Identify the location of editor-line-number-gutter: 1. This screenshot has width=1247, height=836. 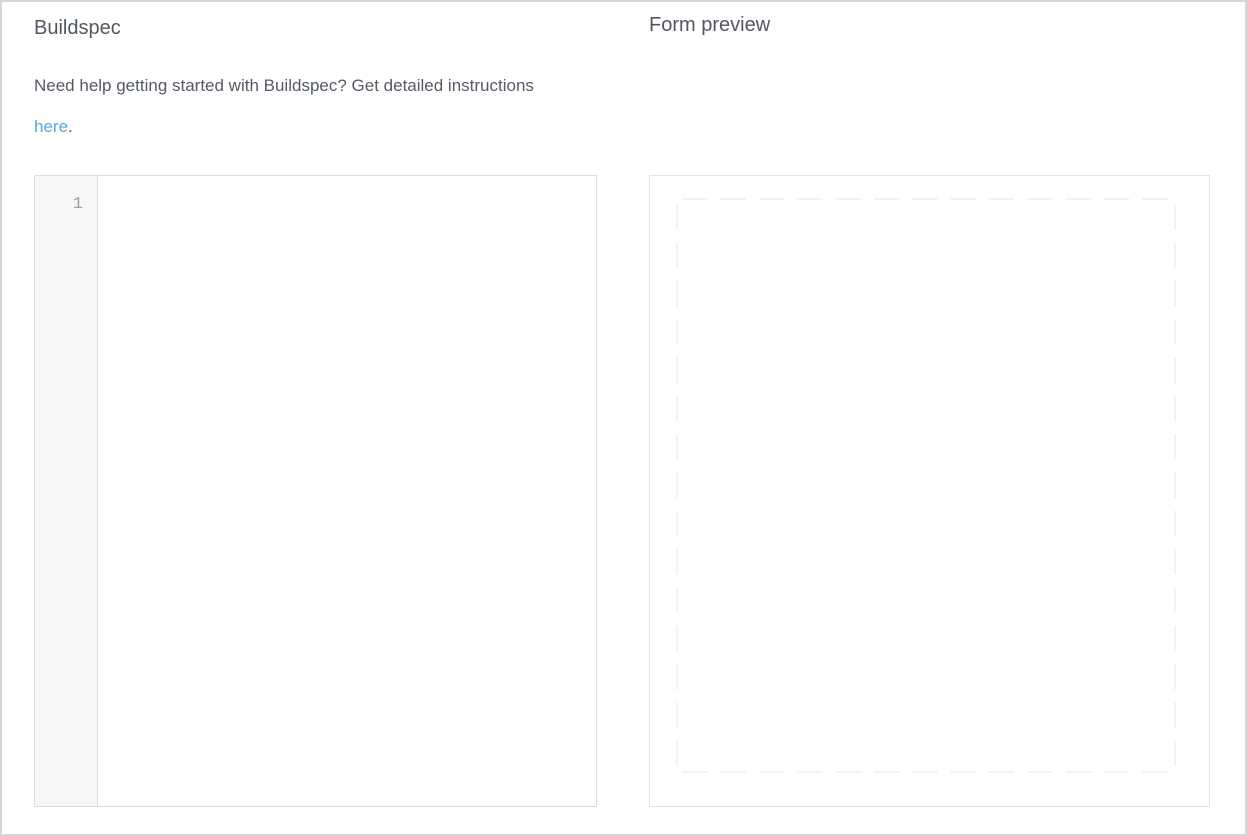
(66, 491).